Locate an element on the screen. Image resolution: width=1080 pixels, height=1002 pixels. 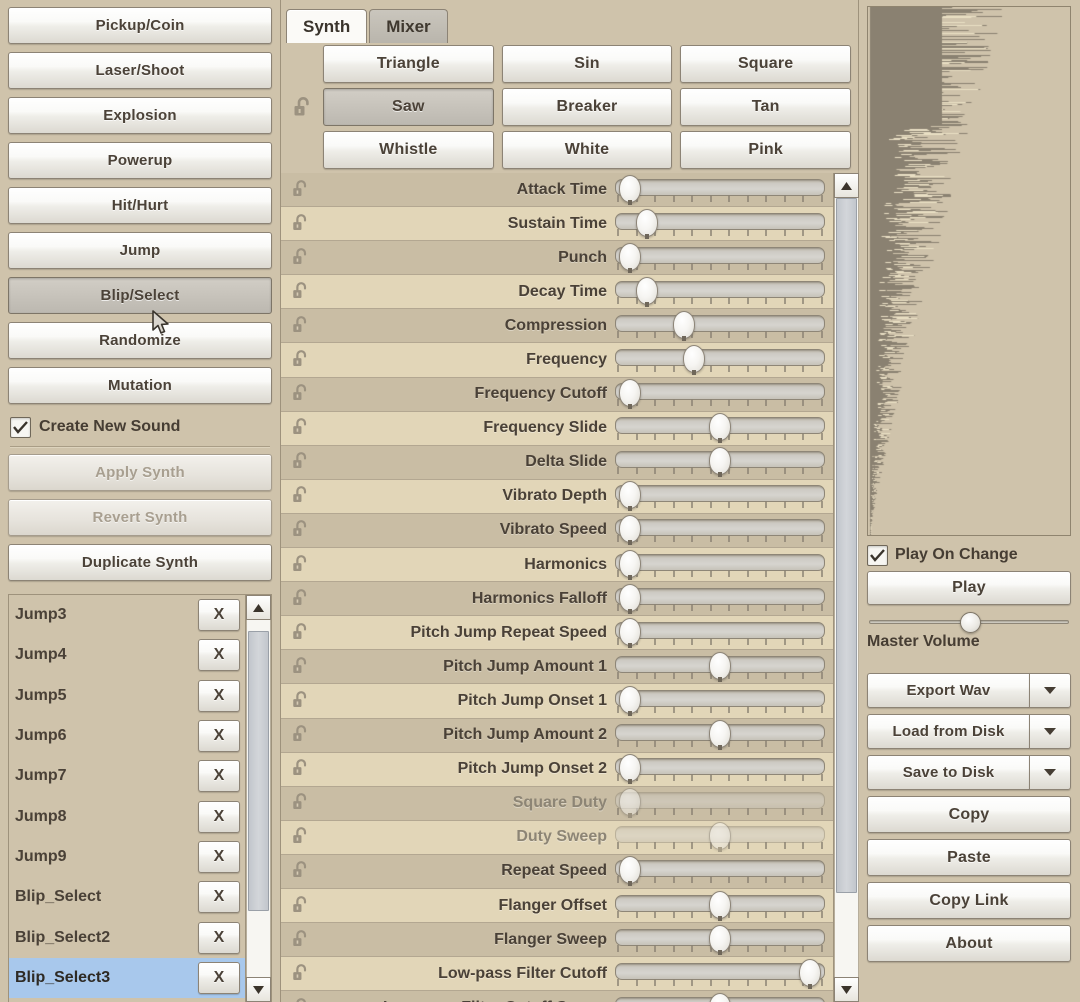
sound-list-scrollbar is located at coordinates (258, 798).